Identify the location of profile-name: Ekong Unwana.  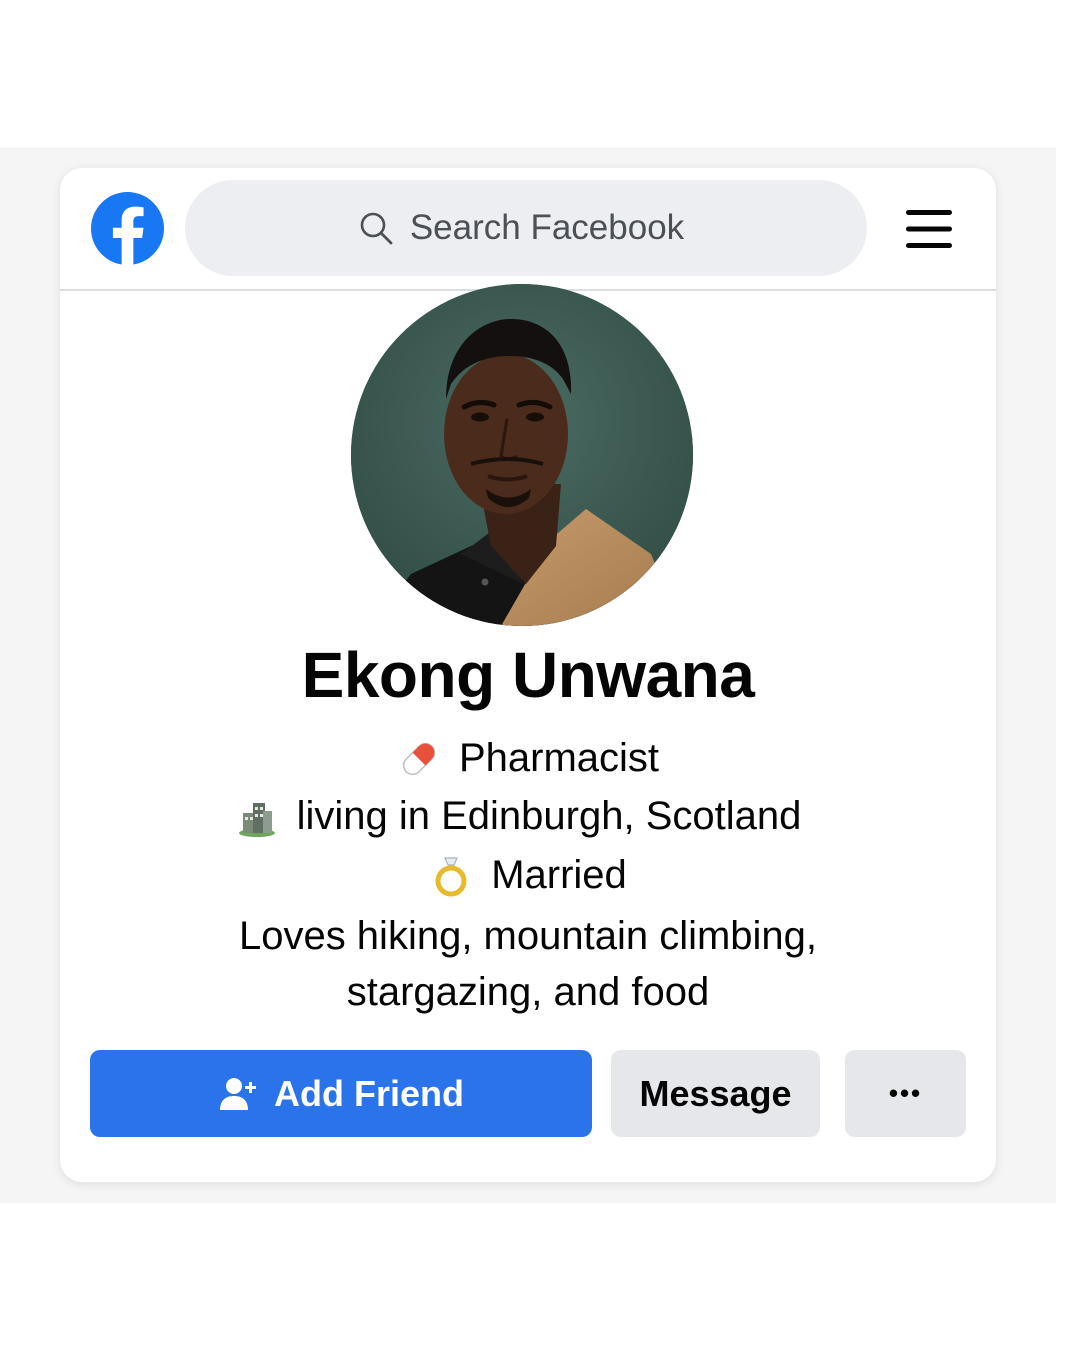
(528, 675).